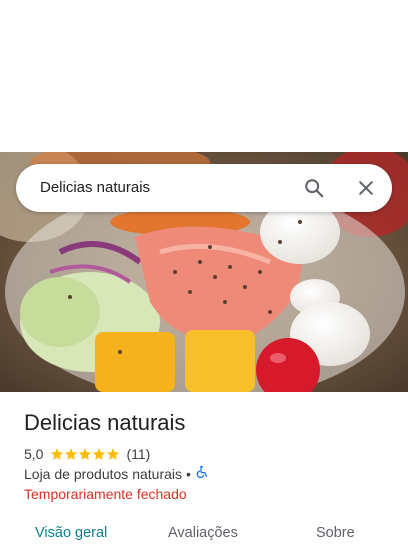  What do you see at coordinates (103, 473) in the screenshot?
I see `place-category: Loja de produtos naturais` at bounding box center [103, 473].